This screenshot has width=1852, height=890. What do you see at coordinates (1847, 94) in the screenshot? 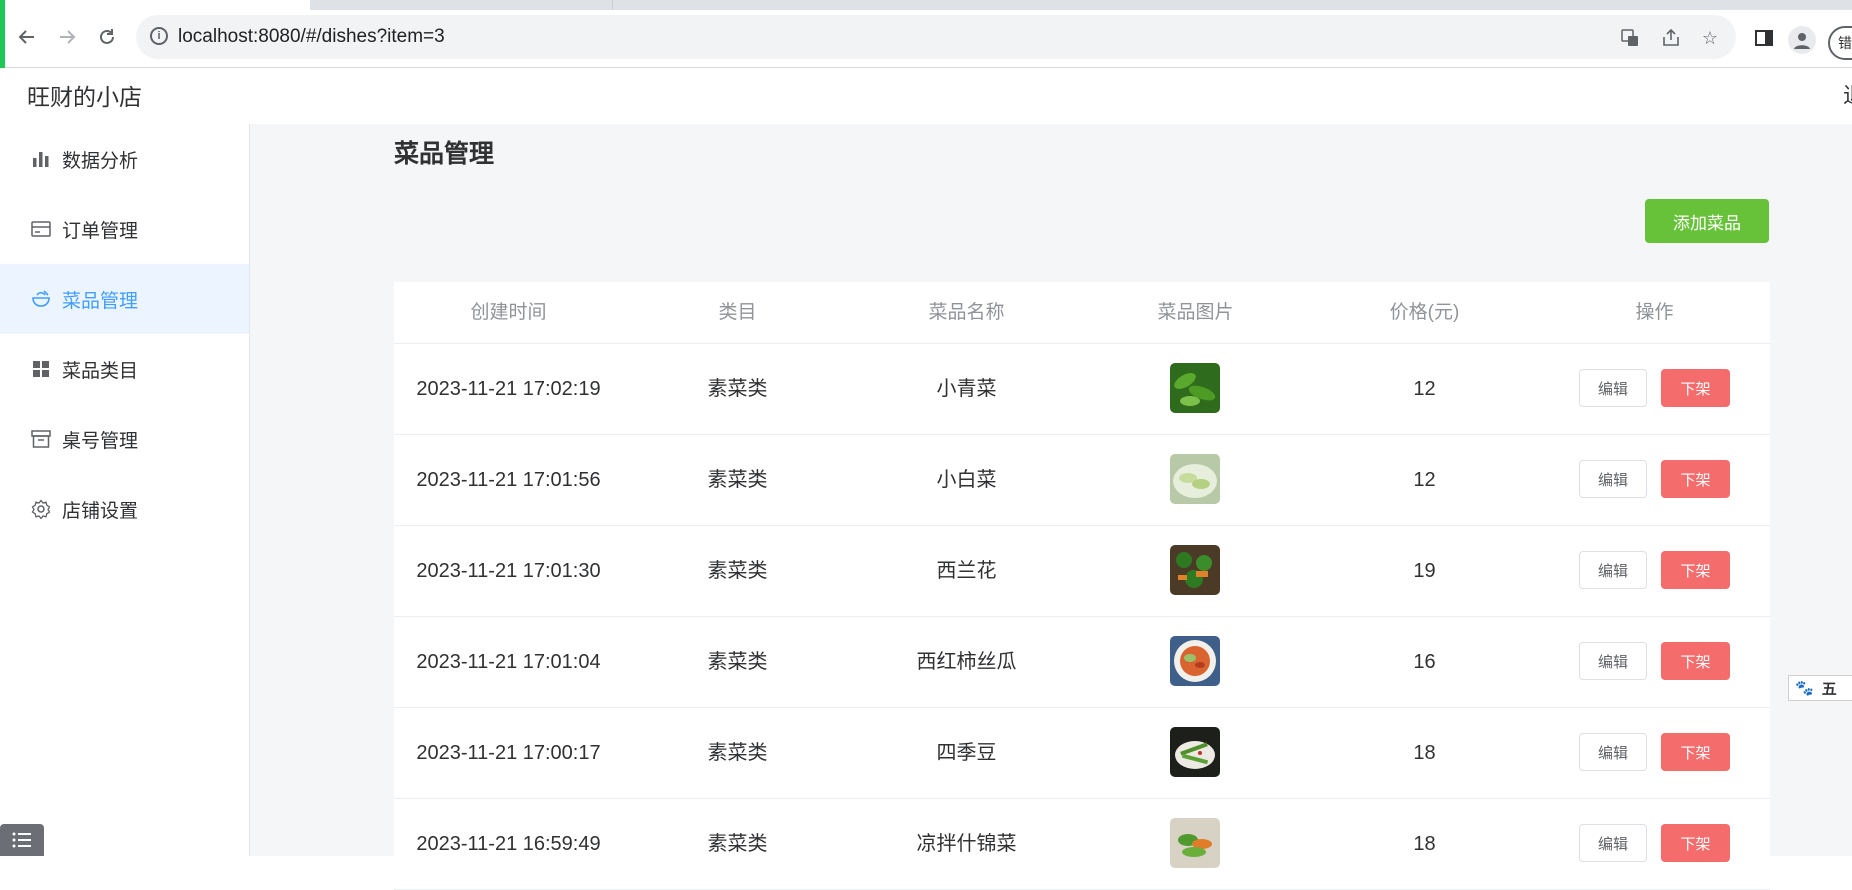
I see `logout-link: 退` at bounding box center [1847, 94].